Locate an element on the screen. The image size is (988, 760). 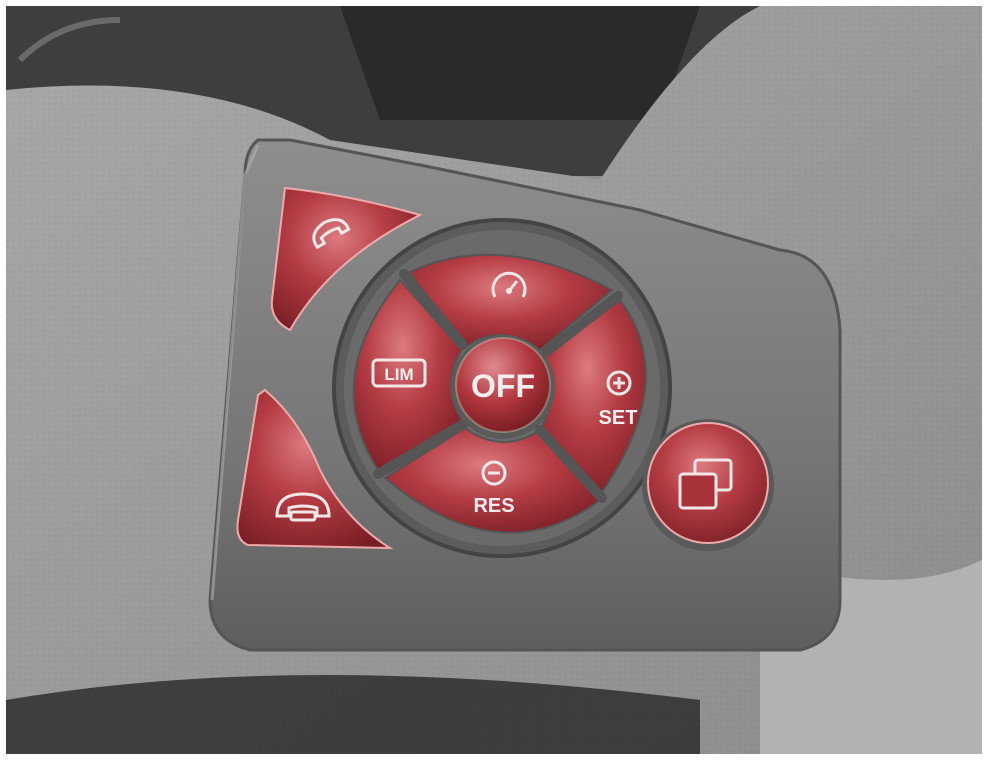
off-label: OFF is located at coordinates (503, 386).